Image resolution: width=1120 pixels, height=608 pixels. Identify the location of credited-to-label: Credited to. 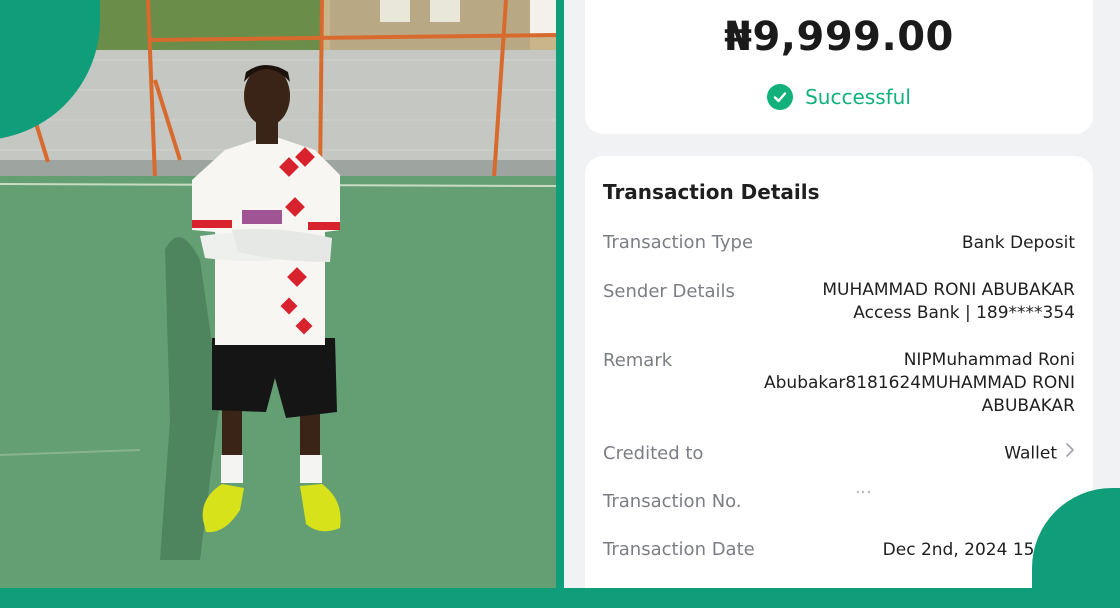
(653, 453).